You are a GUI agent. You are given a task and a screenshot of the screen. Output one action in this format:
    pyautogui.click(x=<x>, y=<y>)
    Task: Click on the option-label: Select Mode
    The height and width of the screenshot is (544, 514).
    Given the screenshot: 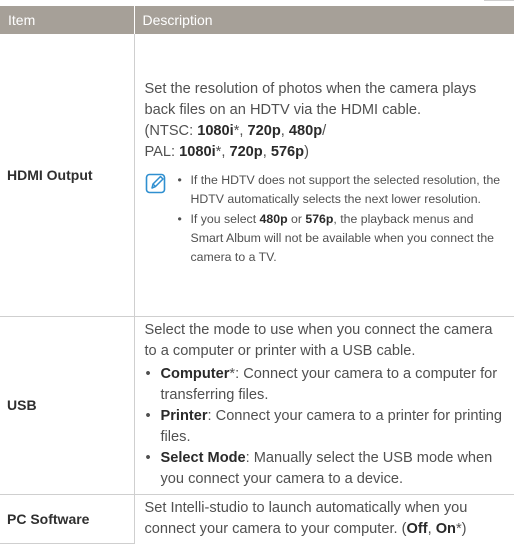 What is the action you would take?
    pyautogui.click(x=203, y=457)
    